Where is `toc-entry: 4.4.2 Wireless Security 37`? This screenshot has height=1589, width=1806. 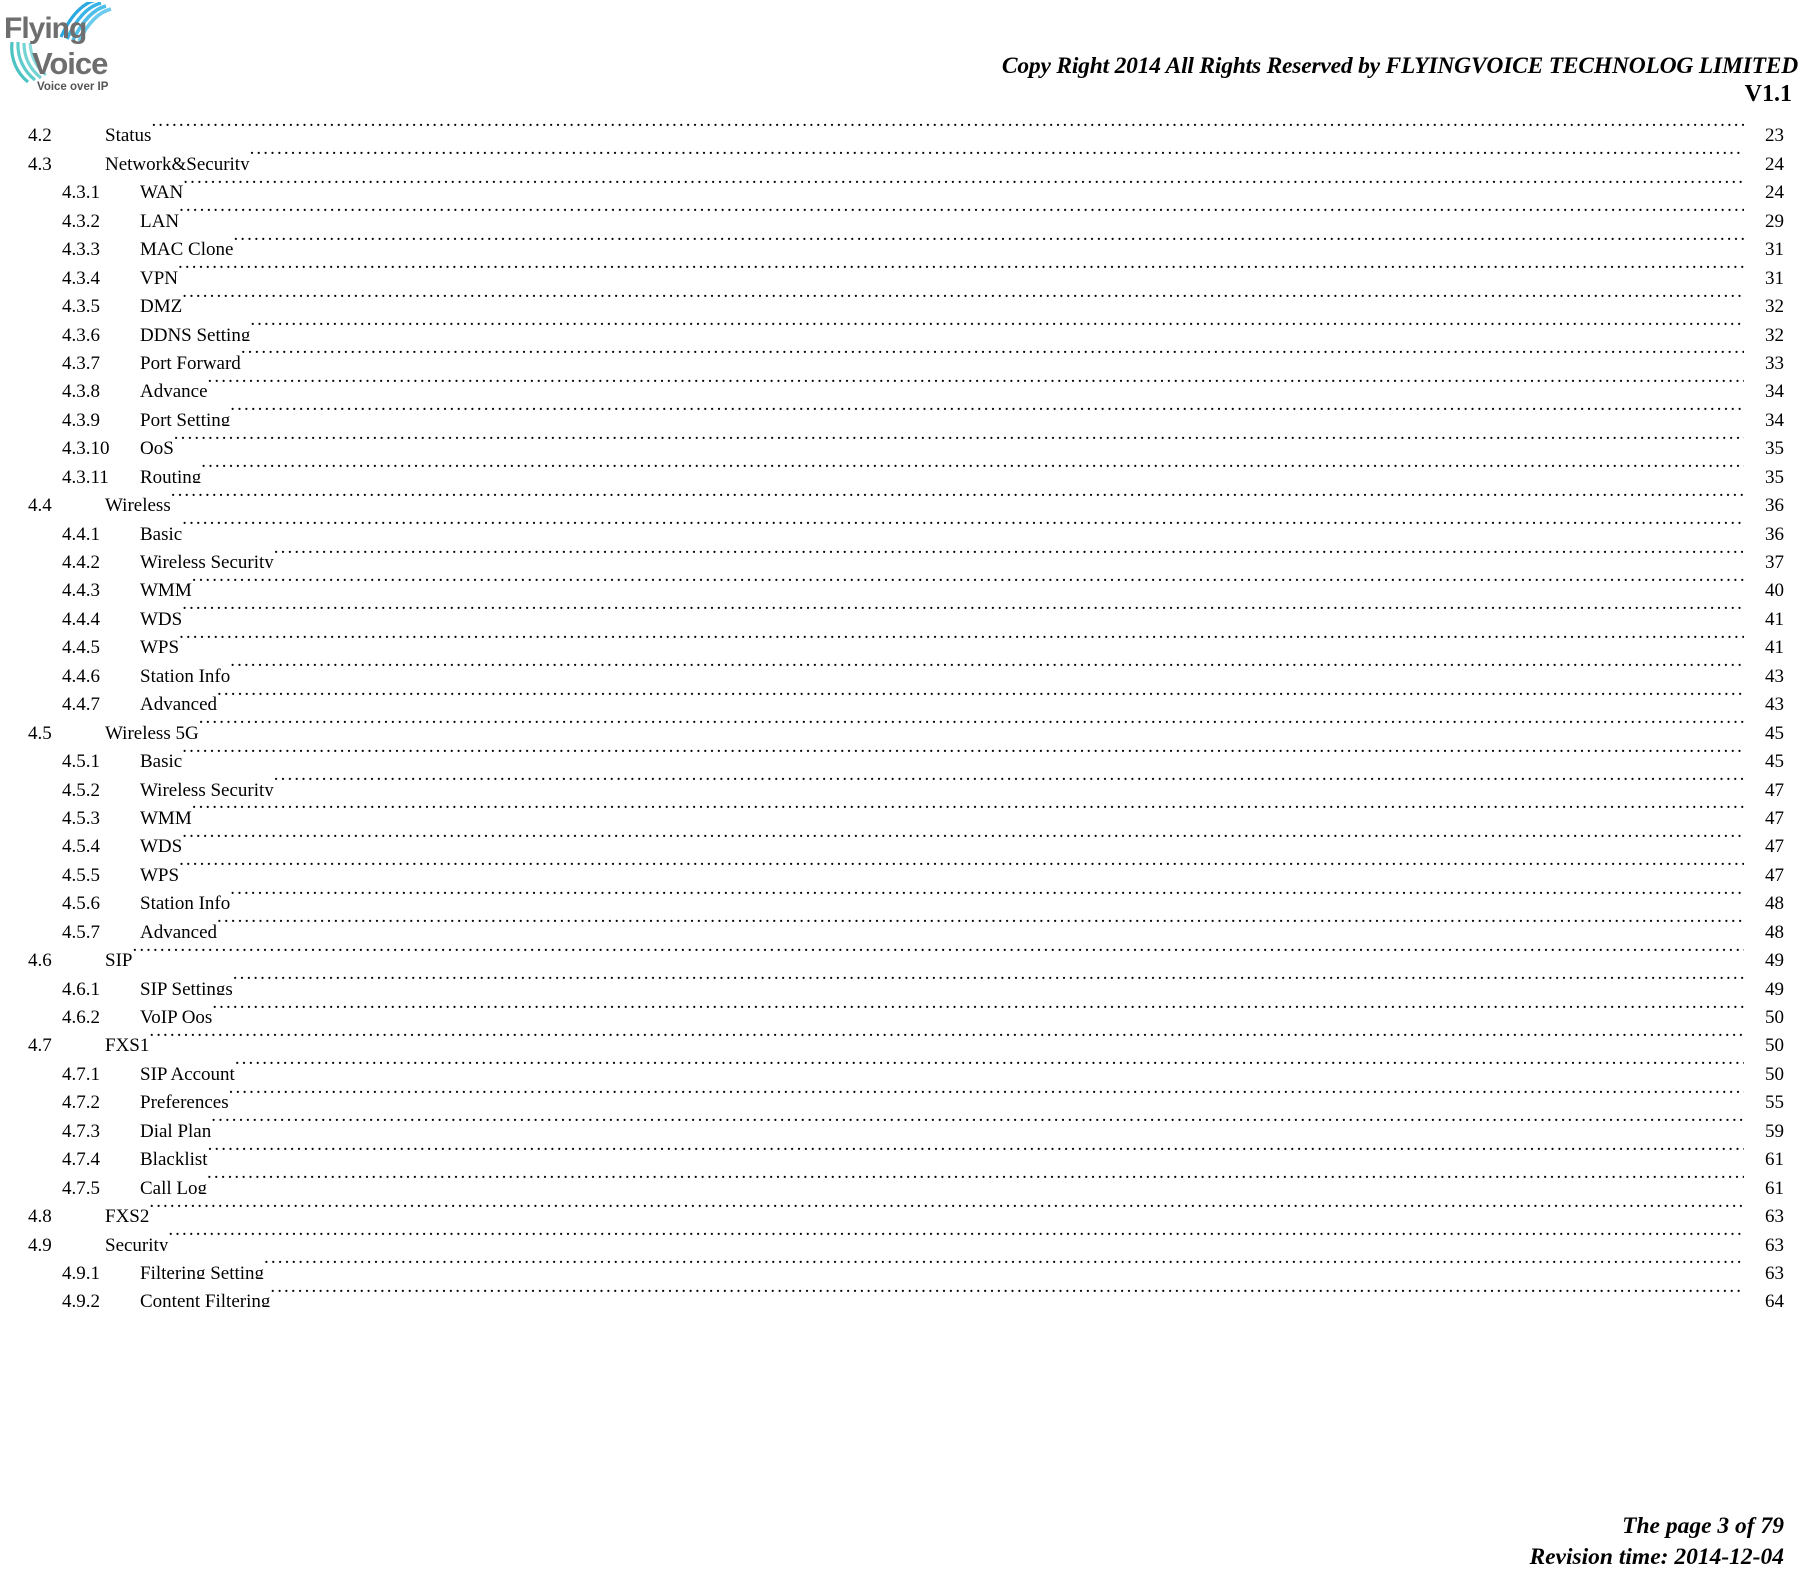
toc-entry: 4.4.2 Wireless Security 37 is located at coordinates (903, 554).